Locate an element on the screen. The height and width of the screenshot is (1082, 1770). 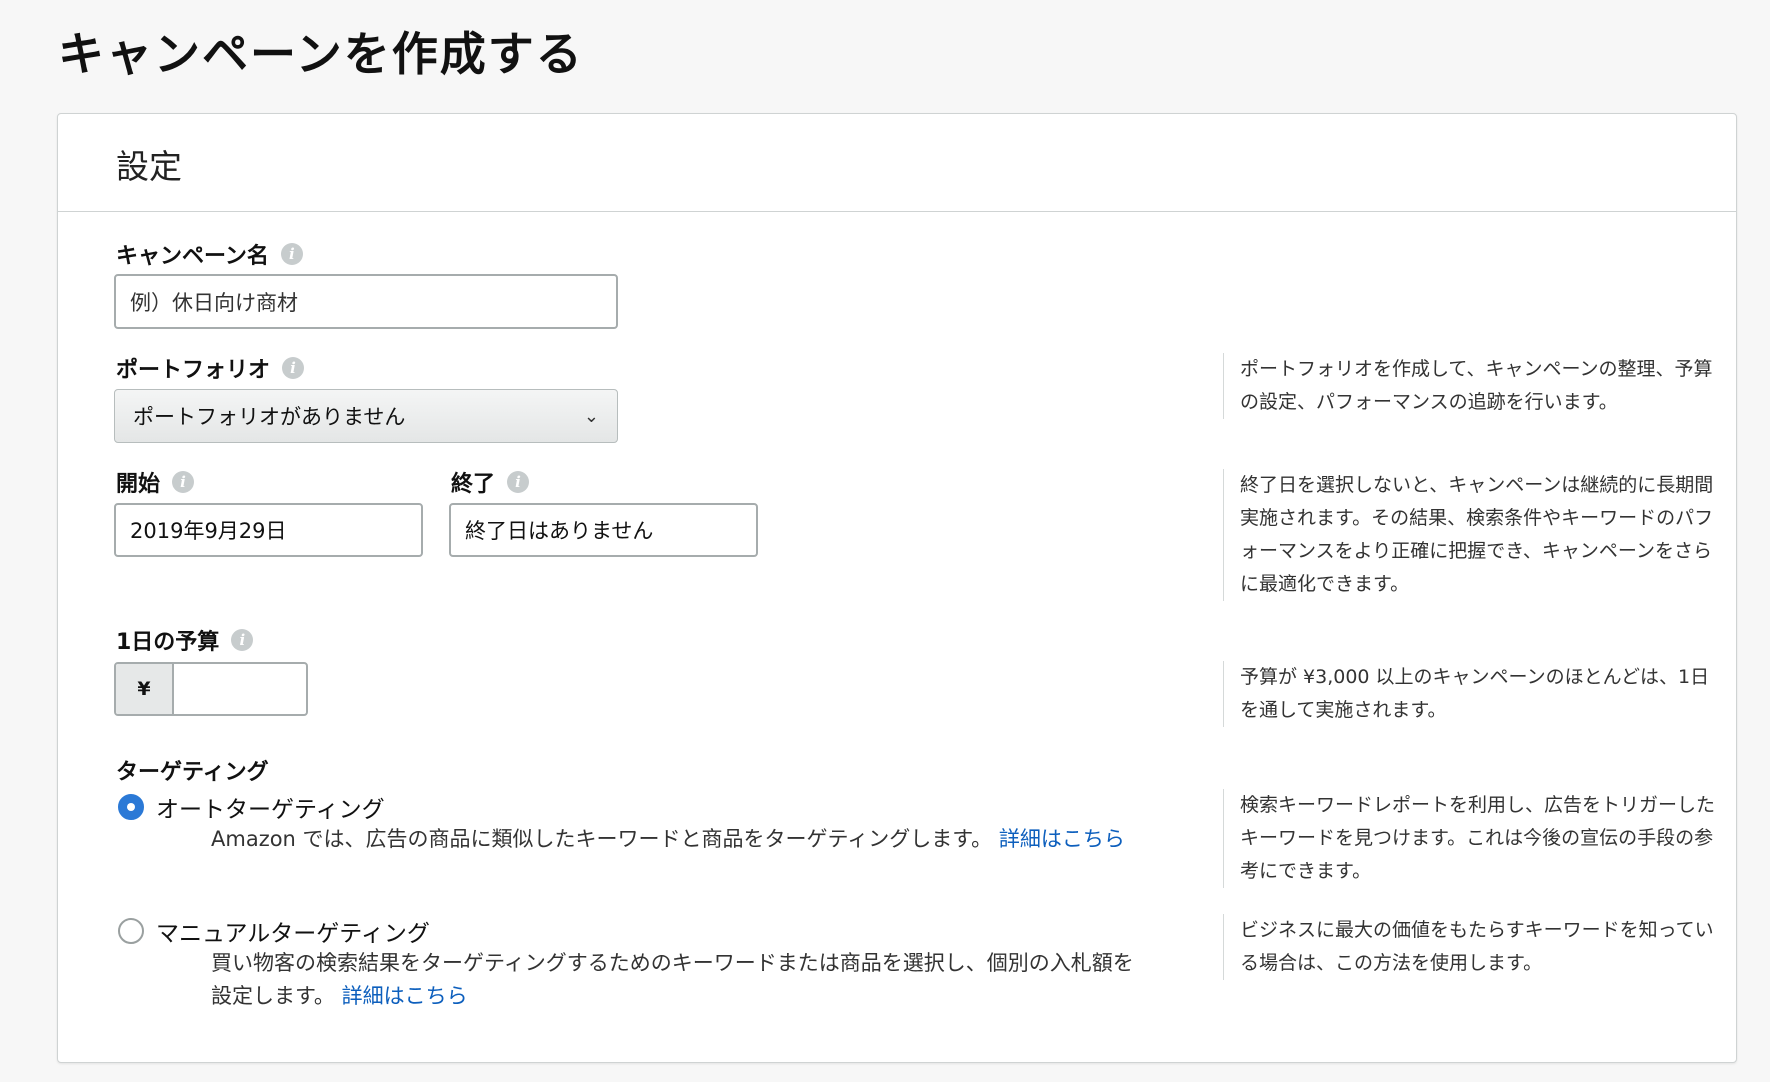
manual-targeting-option: マニュアルターゲティング is located at coordinates (274, 931).